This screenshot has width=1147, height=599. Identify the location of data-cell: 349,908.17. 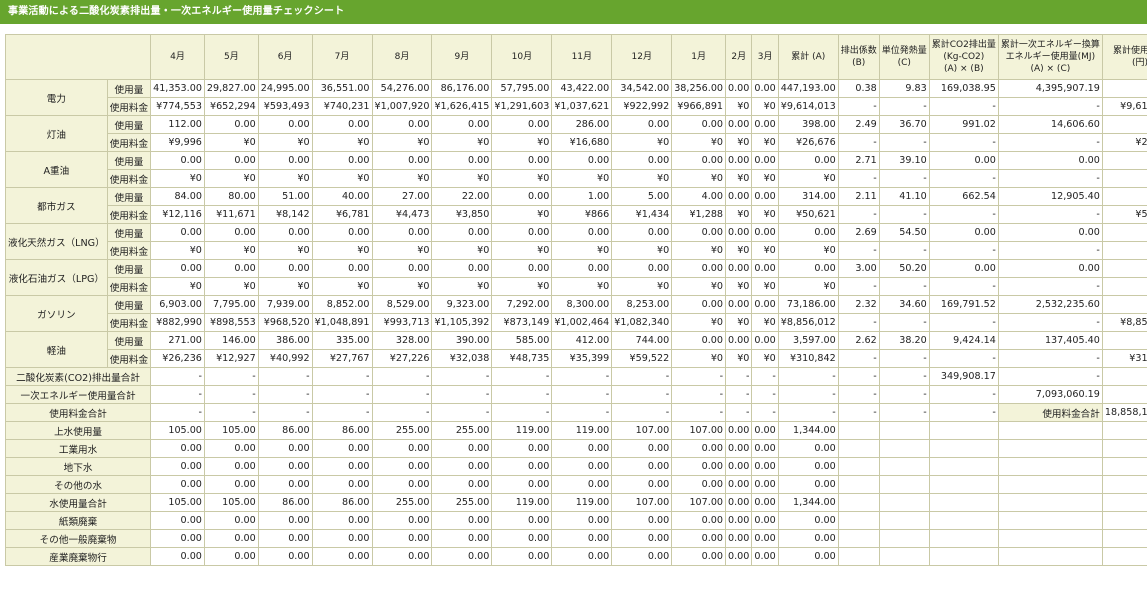
(963, 376).